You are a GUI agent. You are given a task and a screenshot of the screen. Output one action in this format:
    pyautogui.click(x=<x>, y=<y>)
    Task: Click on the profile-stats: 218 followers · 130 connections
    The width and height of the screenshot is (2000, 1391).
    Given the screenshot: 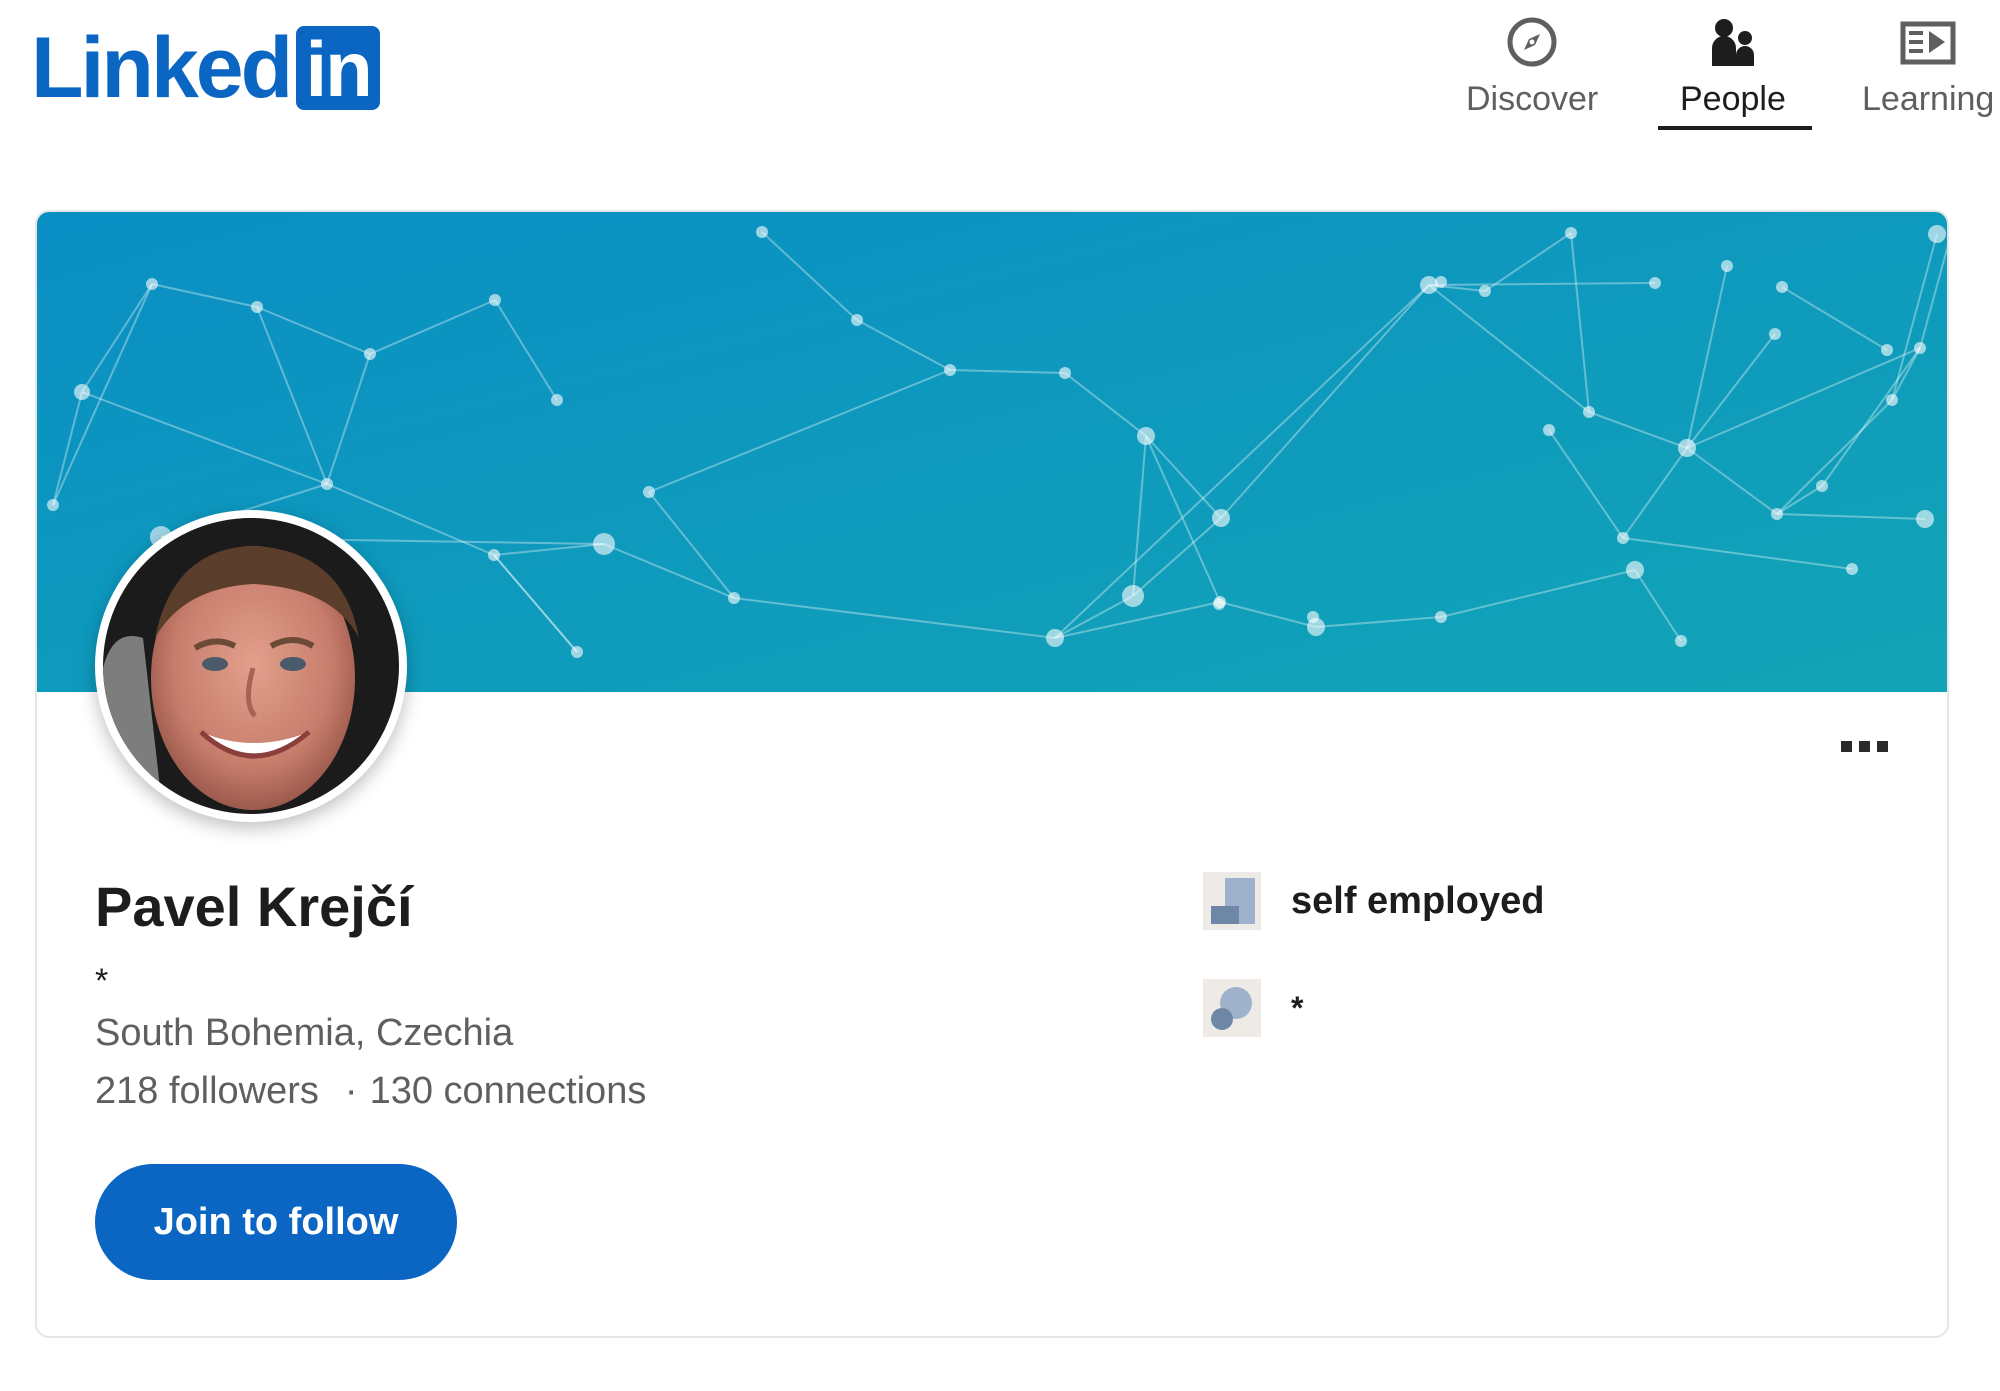 What is the action you would take?
    pyautogui.click(x=370, y=1091)
    